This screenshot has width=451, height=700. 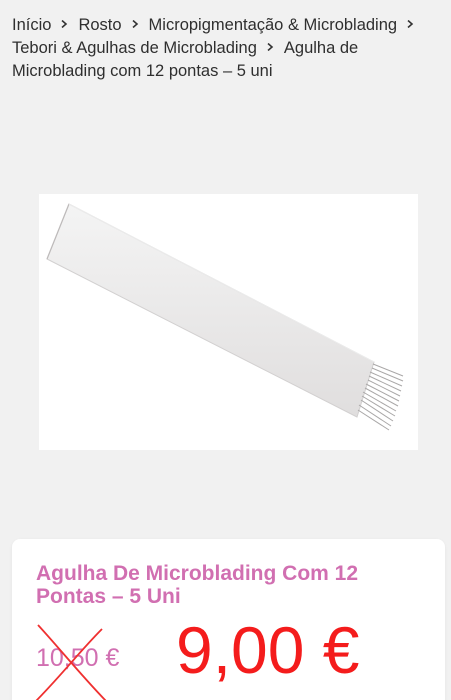 What do you see at coordinates (99, 25) in the screenshot?
I see `breadcrumb-item-rosto: Rosto` at bounding box center [99, 25].